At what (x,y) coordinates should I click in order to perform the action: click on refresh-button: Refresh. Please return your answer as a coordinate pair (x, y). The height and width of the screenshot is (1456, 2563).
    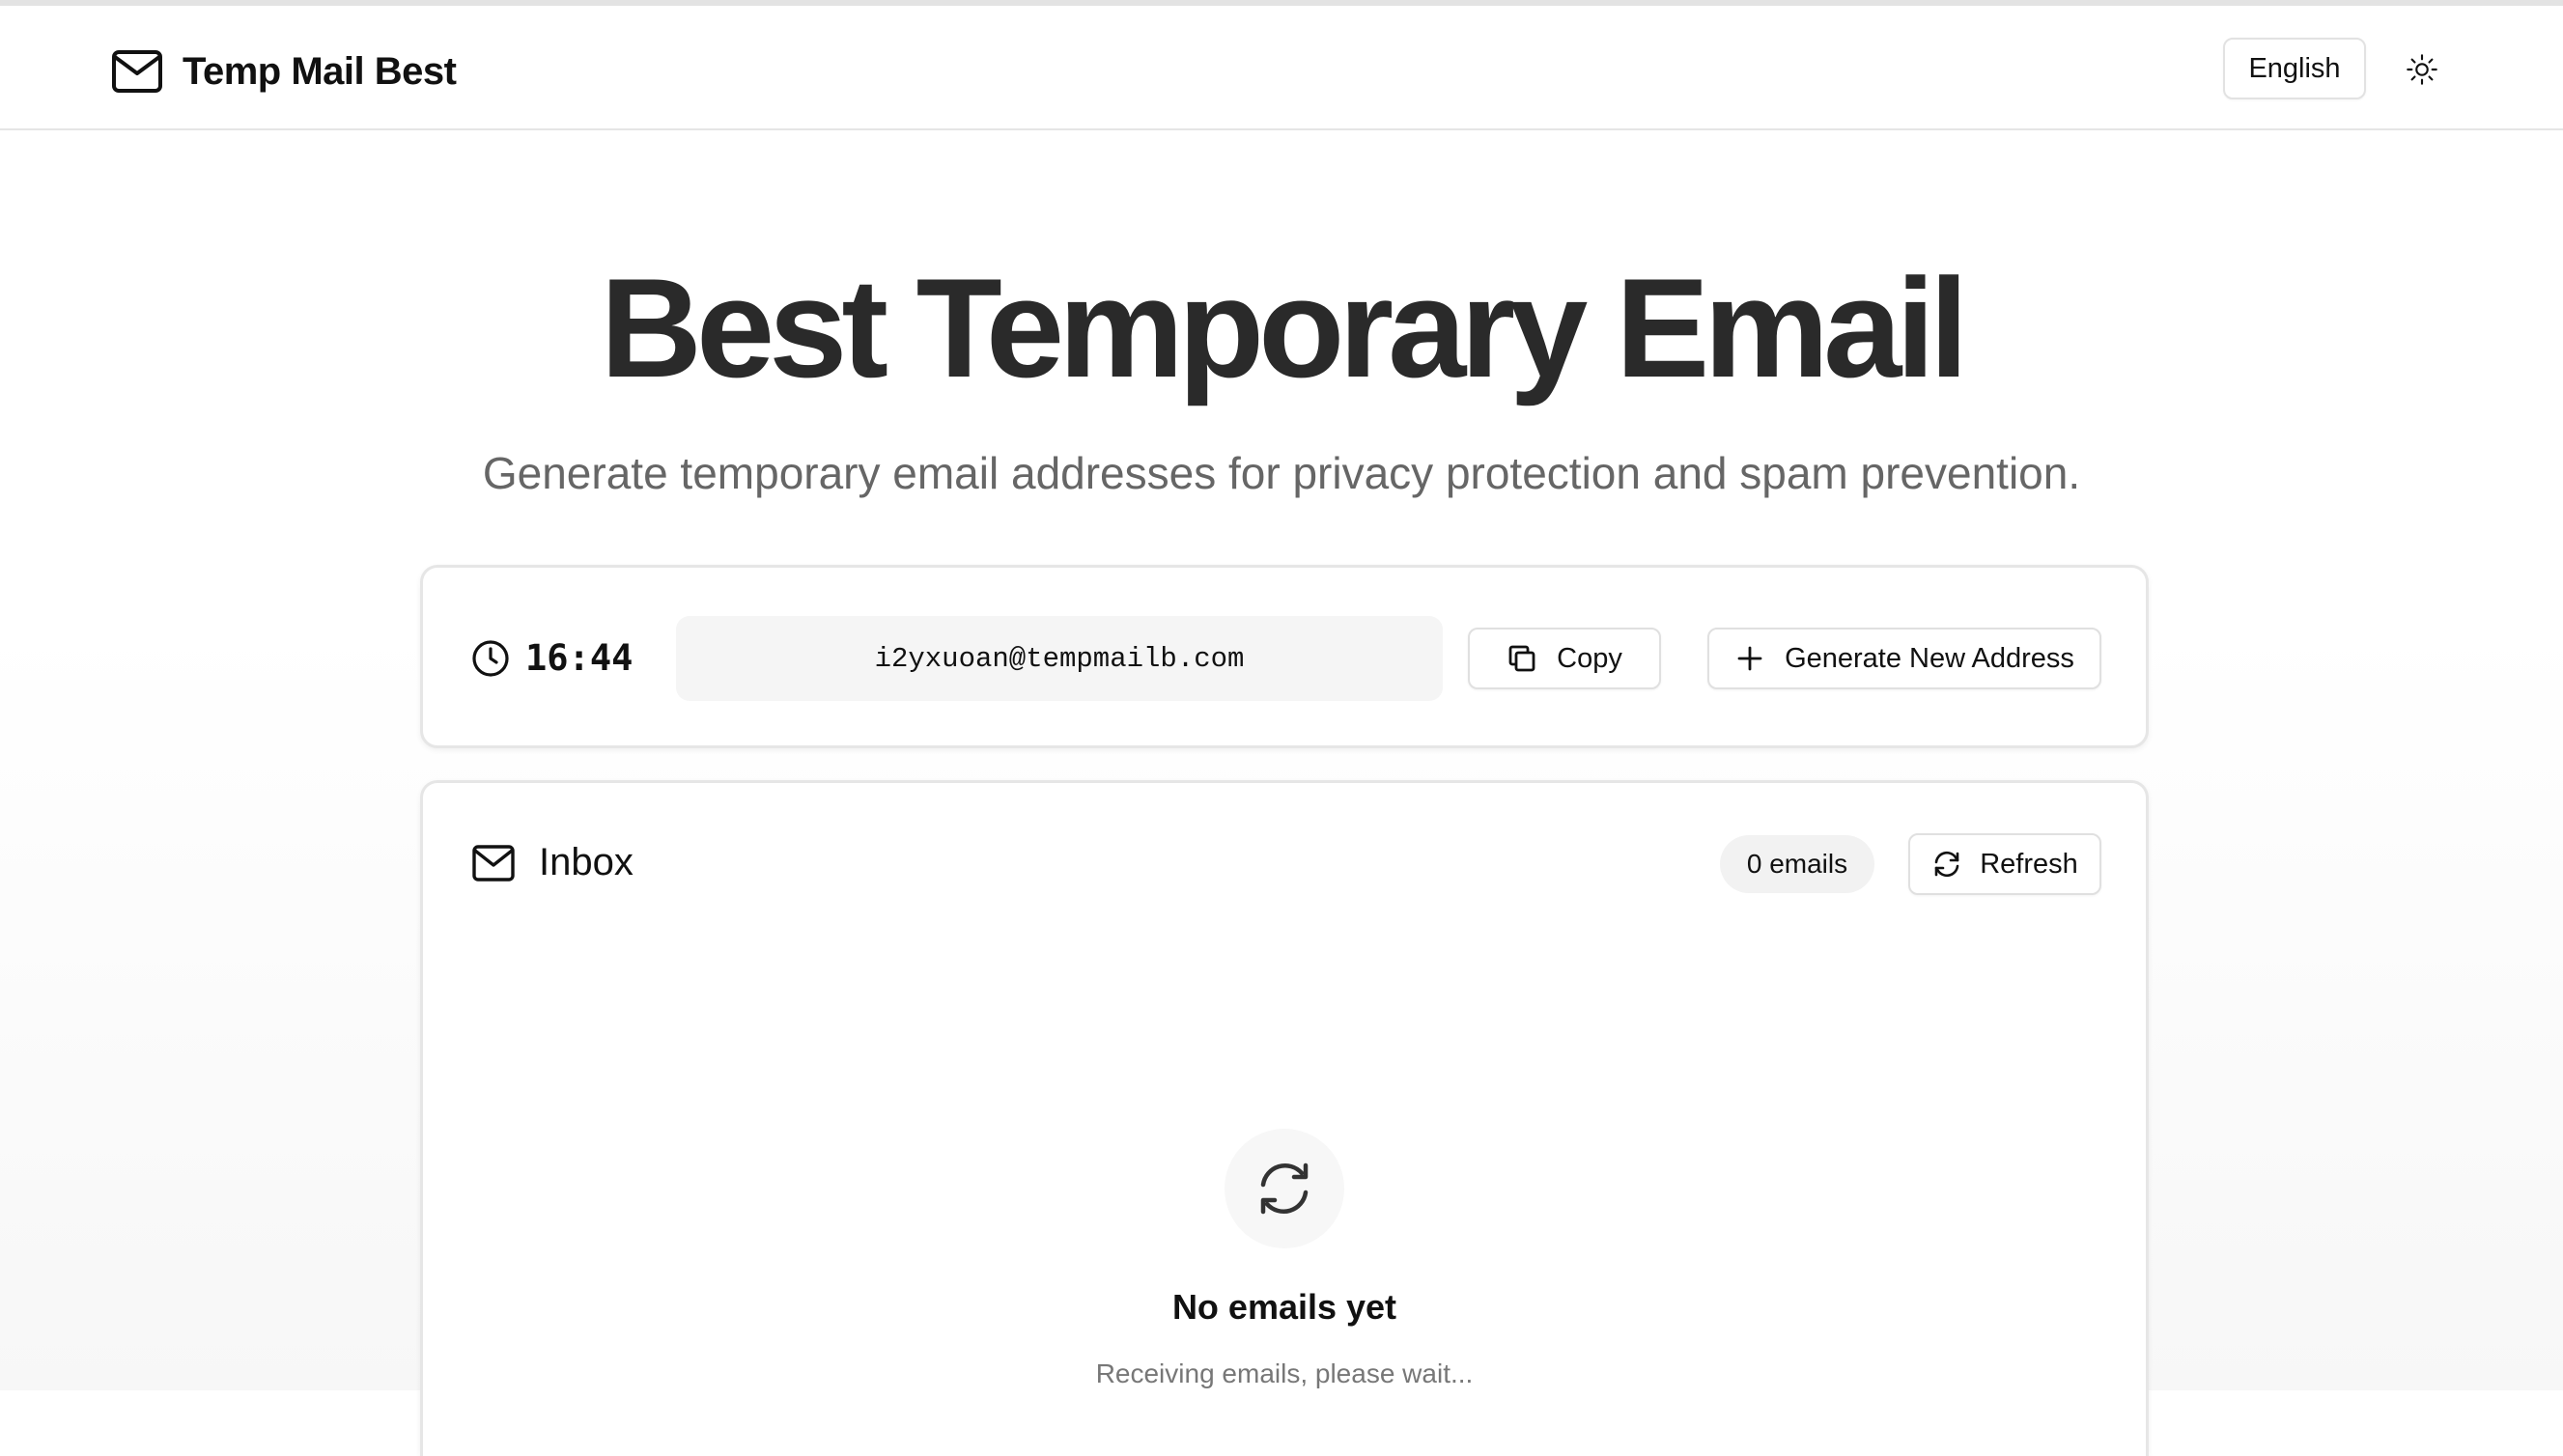
    Looking at the image, I should click on (2004, 864).